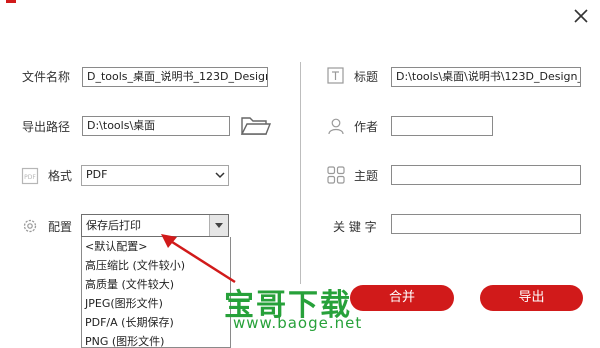  What do you see at coordinates (46, 77) in the screenshot?
I see `filename-label: 文件名称` at bounding box center [46, 77].